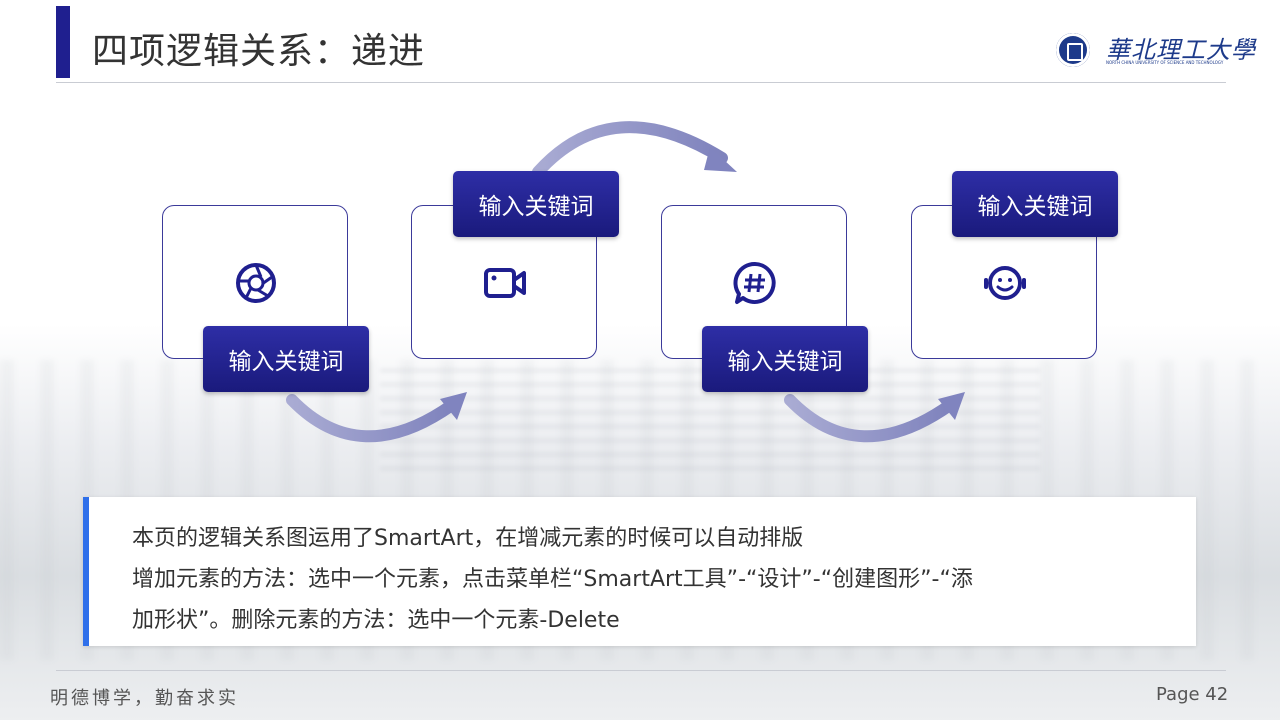  What do you see at coordinates (376, 620) in the screenshot?
I see `note-line-3: 加形状”。删除元素的方法：选中一个元素-Delete` at bounding box center [376, 620].